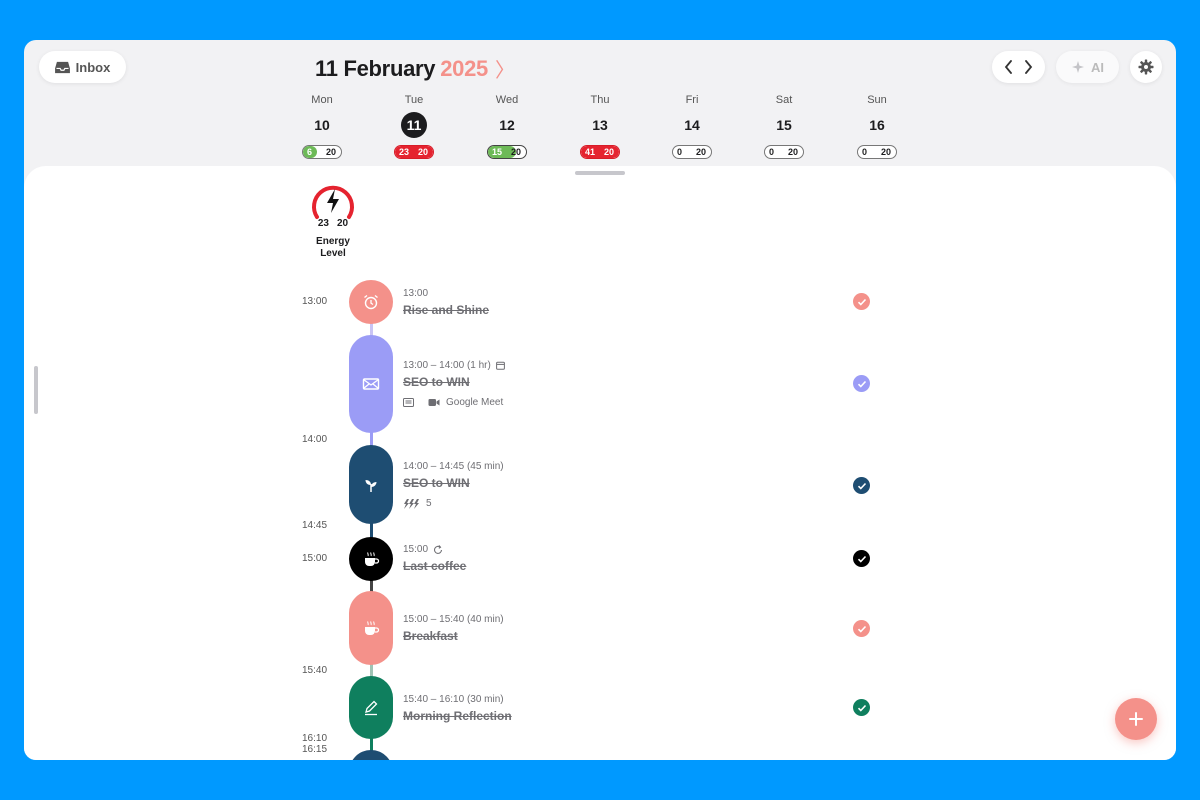 The width and height of the screenshot is (1200, 800). I want to click on task-item: 15:00 Last coffee, so click(434, 558).